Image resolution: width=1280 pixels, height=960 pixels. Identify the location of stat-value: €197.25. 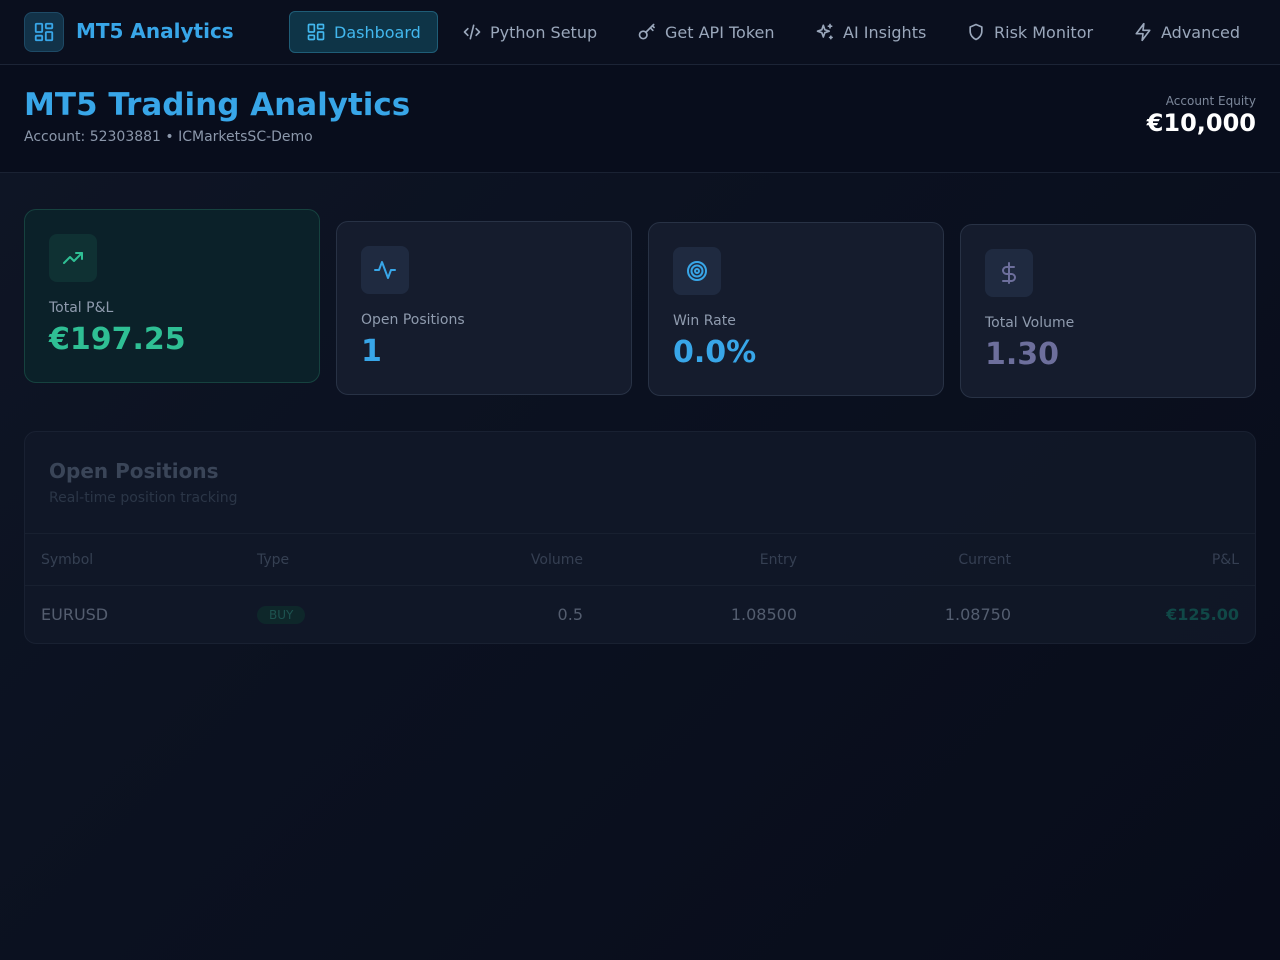
(117, 339).